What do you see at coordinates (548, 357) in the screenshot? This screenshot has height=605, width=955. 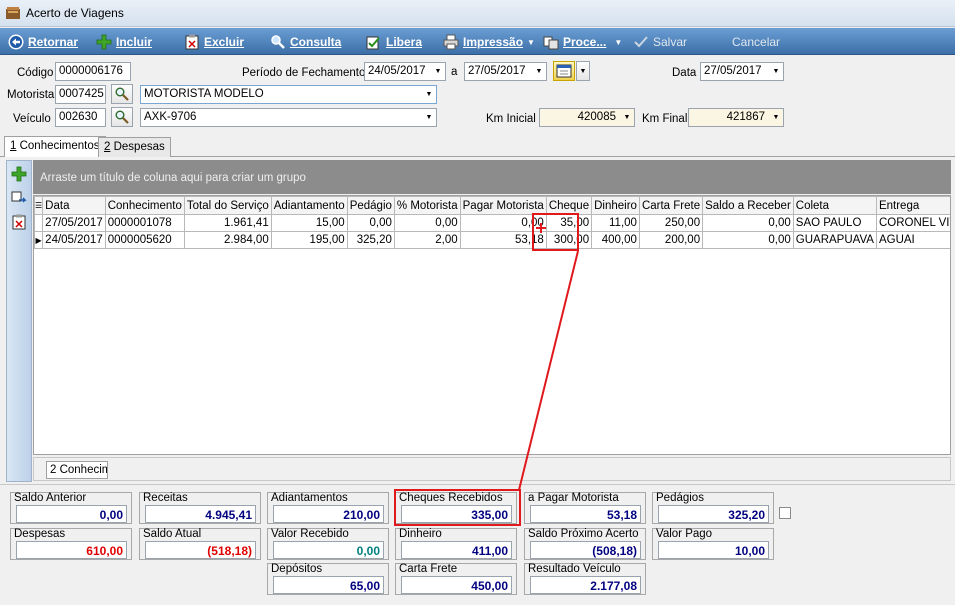 I see `annotation-arrow` at bounding box center [548, 357].